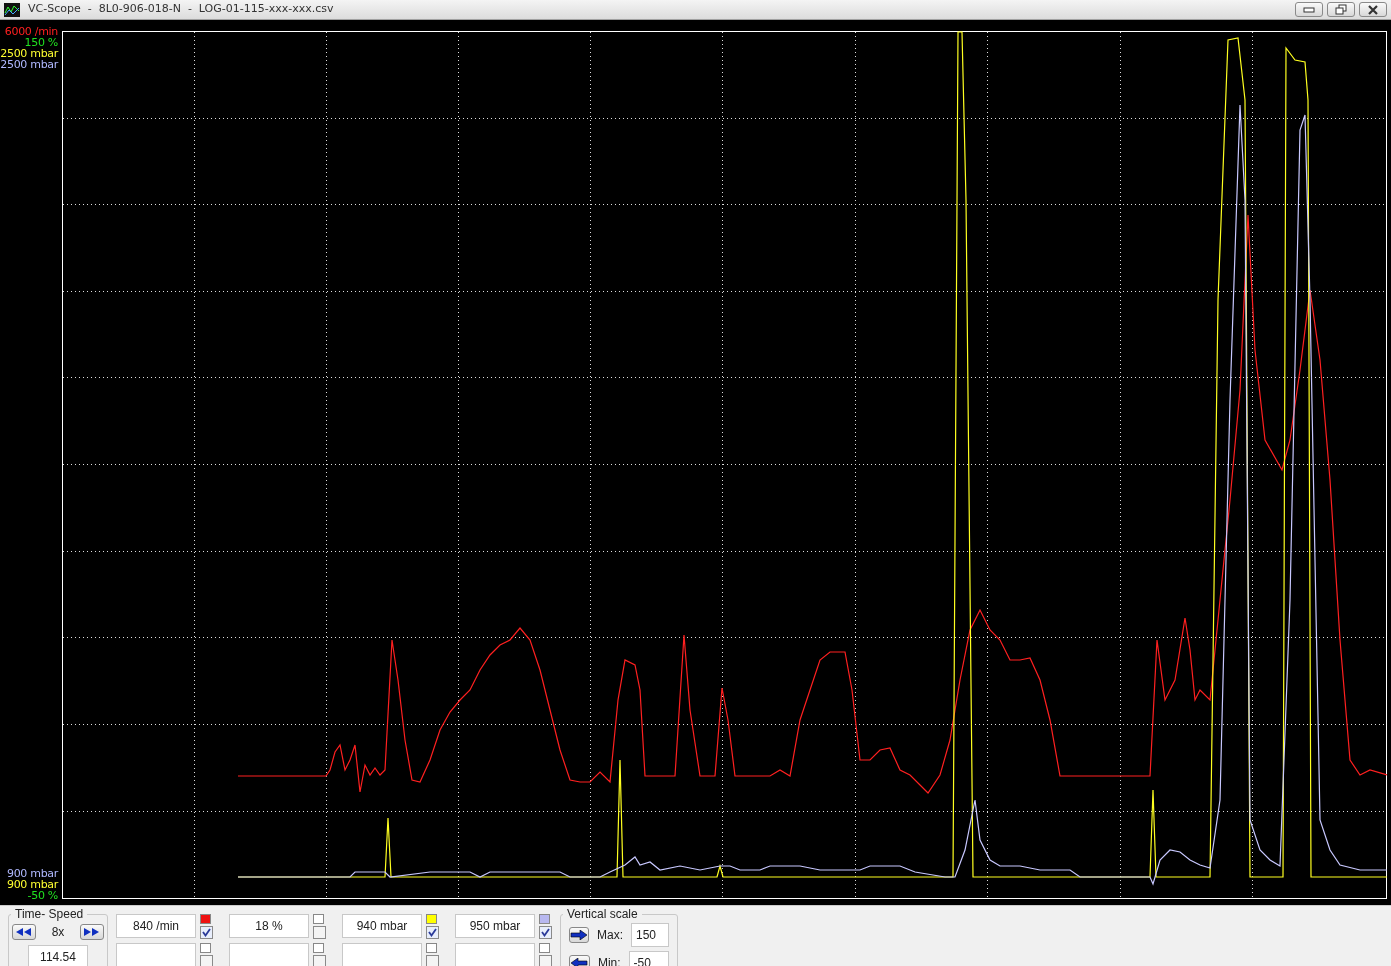 Image resolution: width=1391 pixels, height=966 pixels. I want to click on value-field: 840 /min, so click(156, 926).